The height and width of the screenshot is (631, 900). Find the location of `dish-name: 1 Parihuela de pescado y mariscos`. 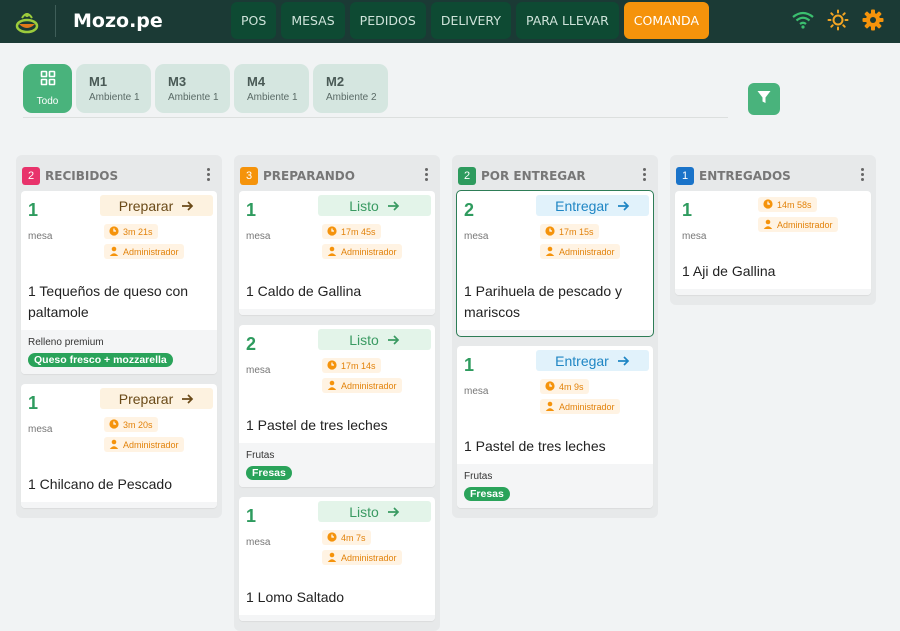

dish-name: 1 Parihuela de pescado y mariscos is located at coordinates (543, 301).